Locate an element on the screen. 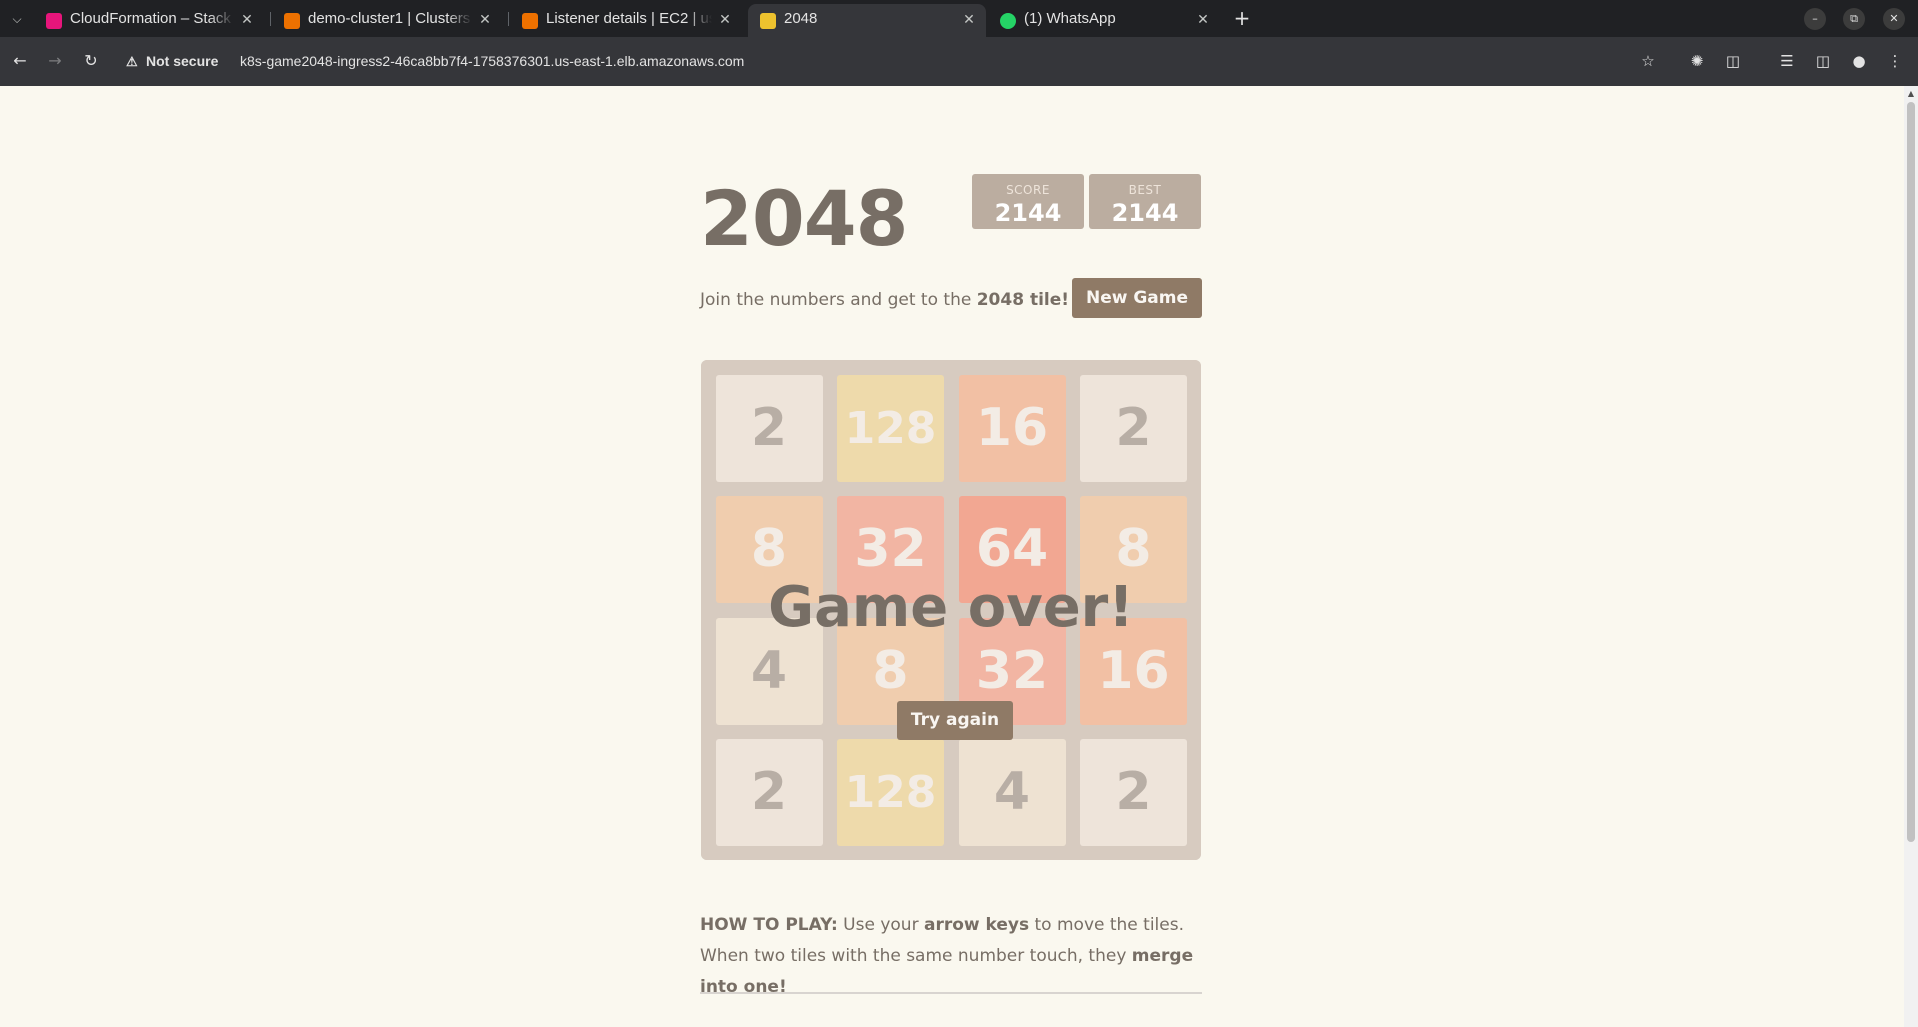 The image size is (1918, 1027). game-2048-favicon-icon is located at coordinates (768, 21).